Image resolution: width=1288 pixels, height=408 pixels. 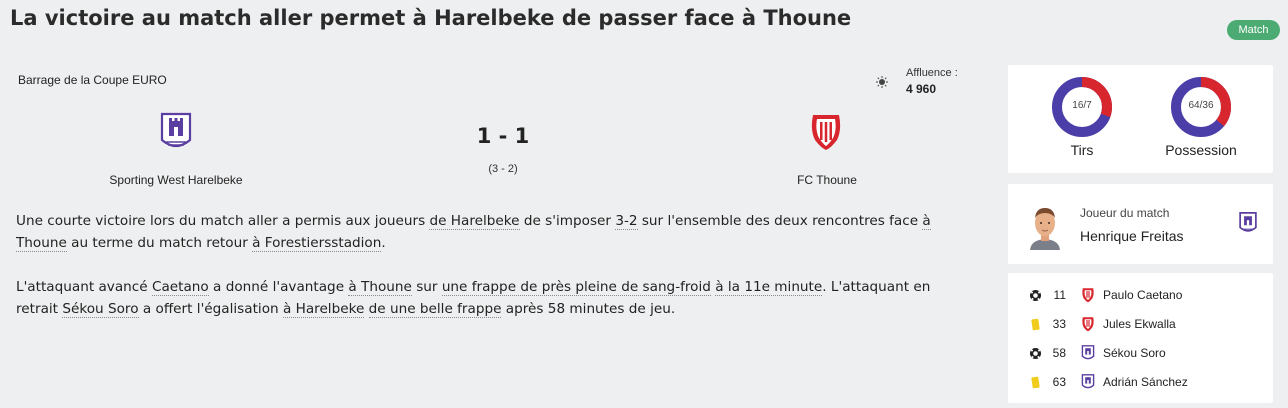 I want to click on shots-label: Tirs, so click(x=1082, y=150).